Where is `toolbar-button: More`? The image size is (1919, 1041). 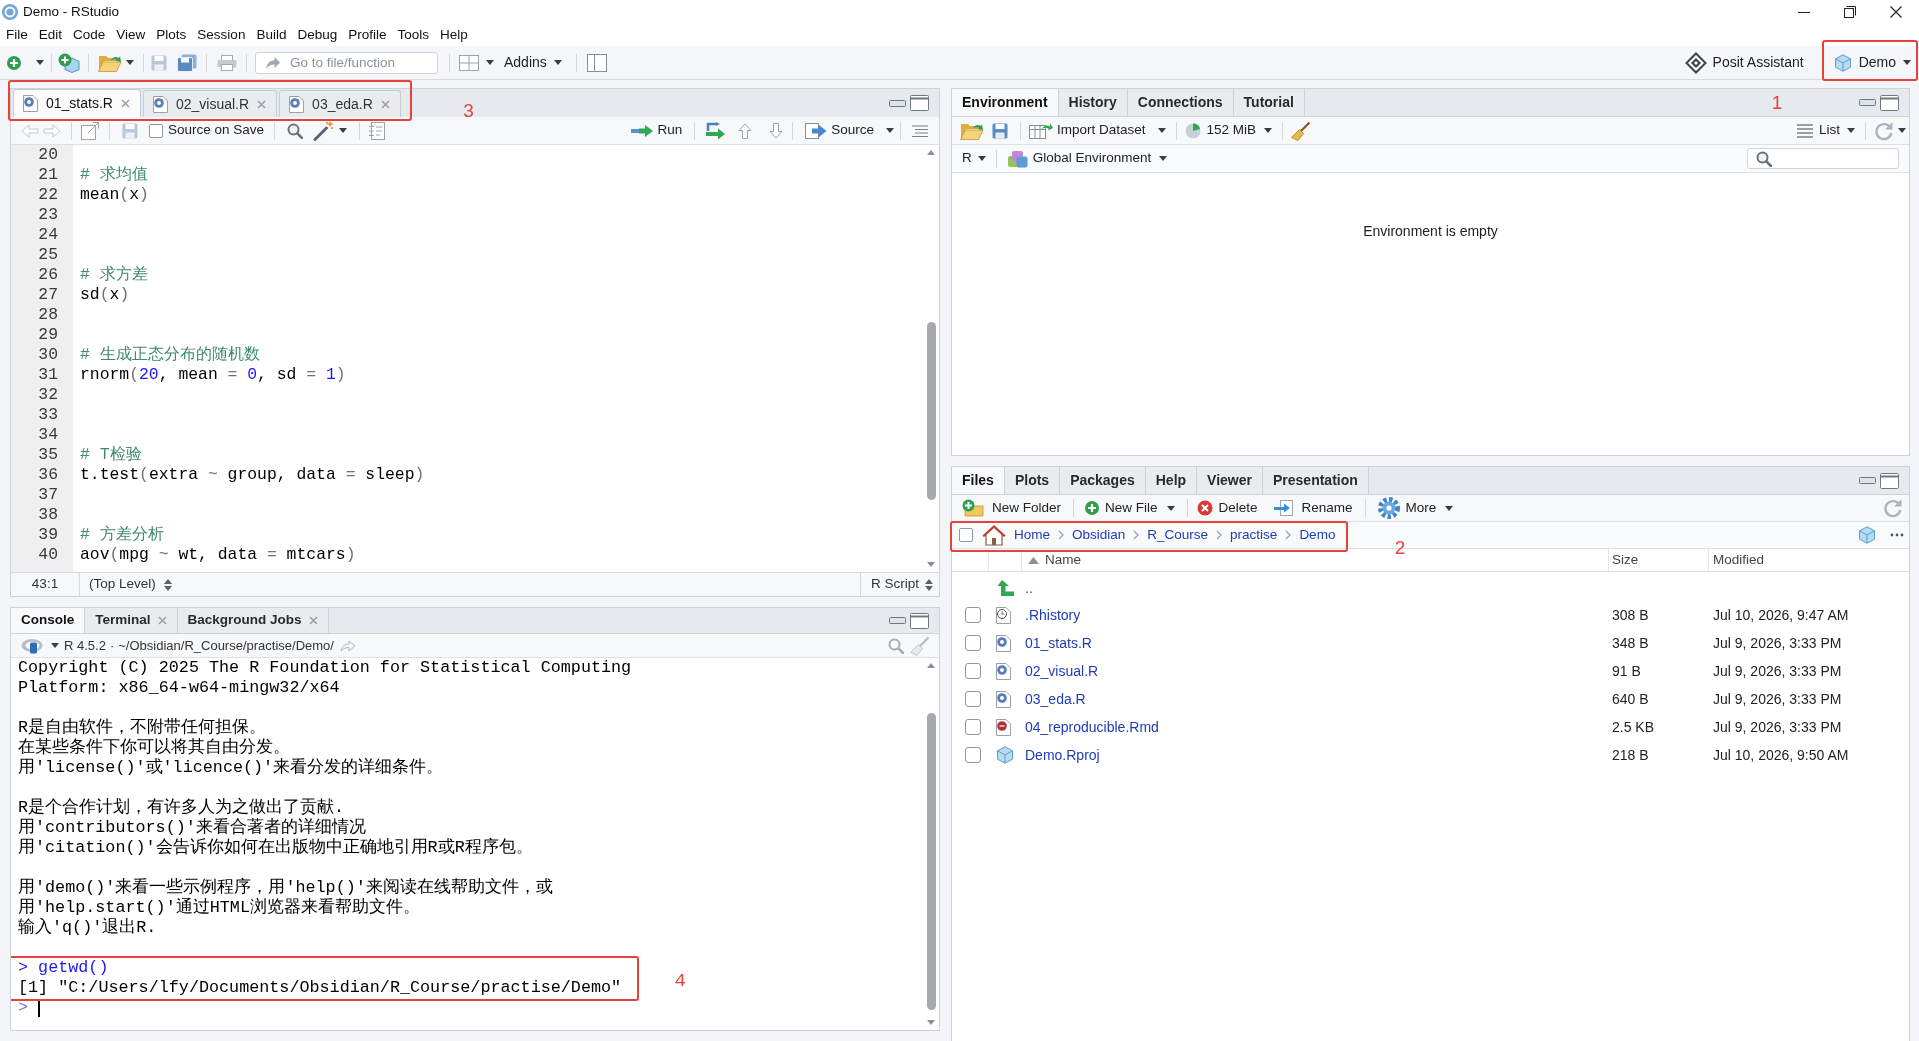
toolbar-button: More is located at coordinates (1415, 508).